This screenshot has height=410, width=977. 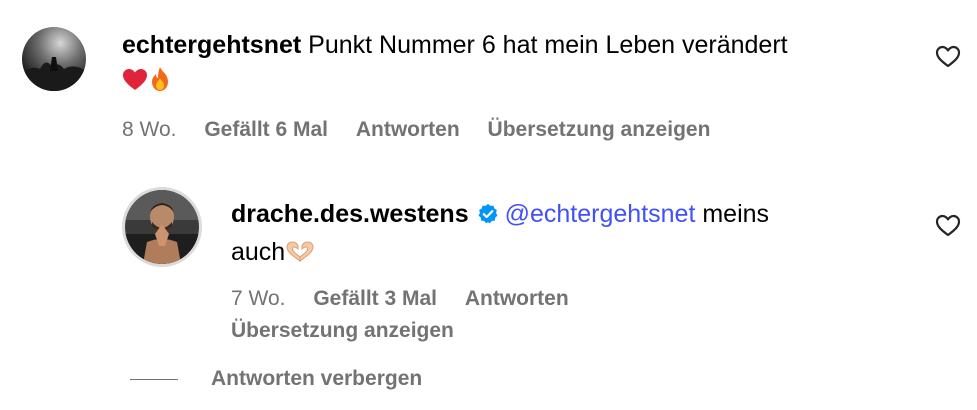 What do you see at coordinates (350, 214) in the screenshot?
I see `reply-username: drache.des.westens` at bounding box center [350, 214].